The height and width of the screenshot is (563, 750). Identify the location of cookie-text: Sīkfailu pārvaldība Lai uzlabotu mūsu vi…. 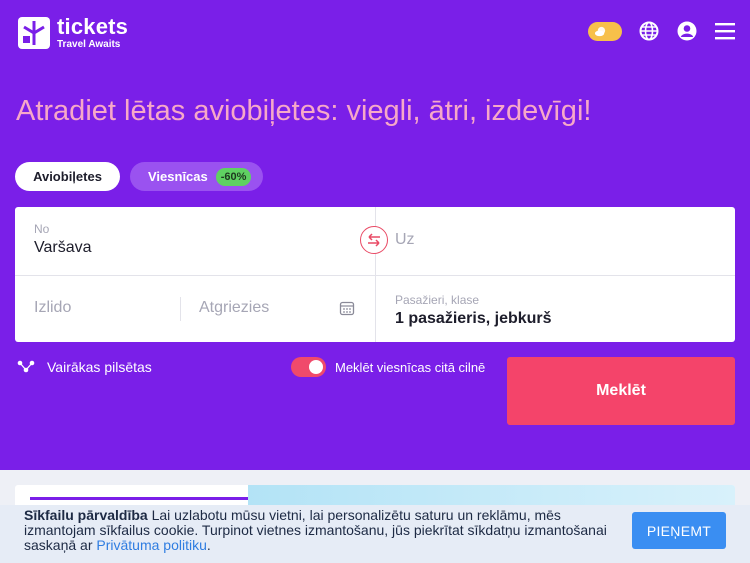
(319, 530).